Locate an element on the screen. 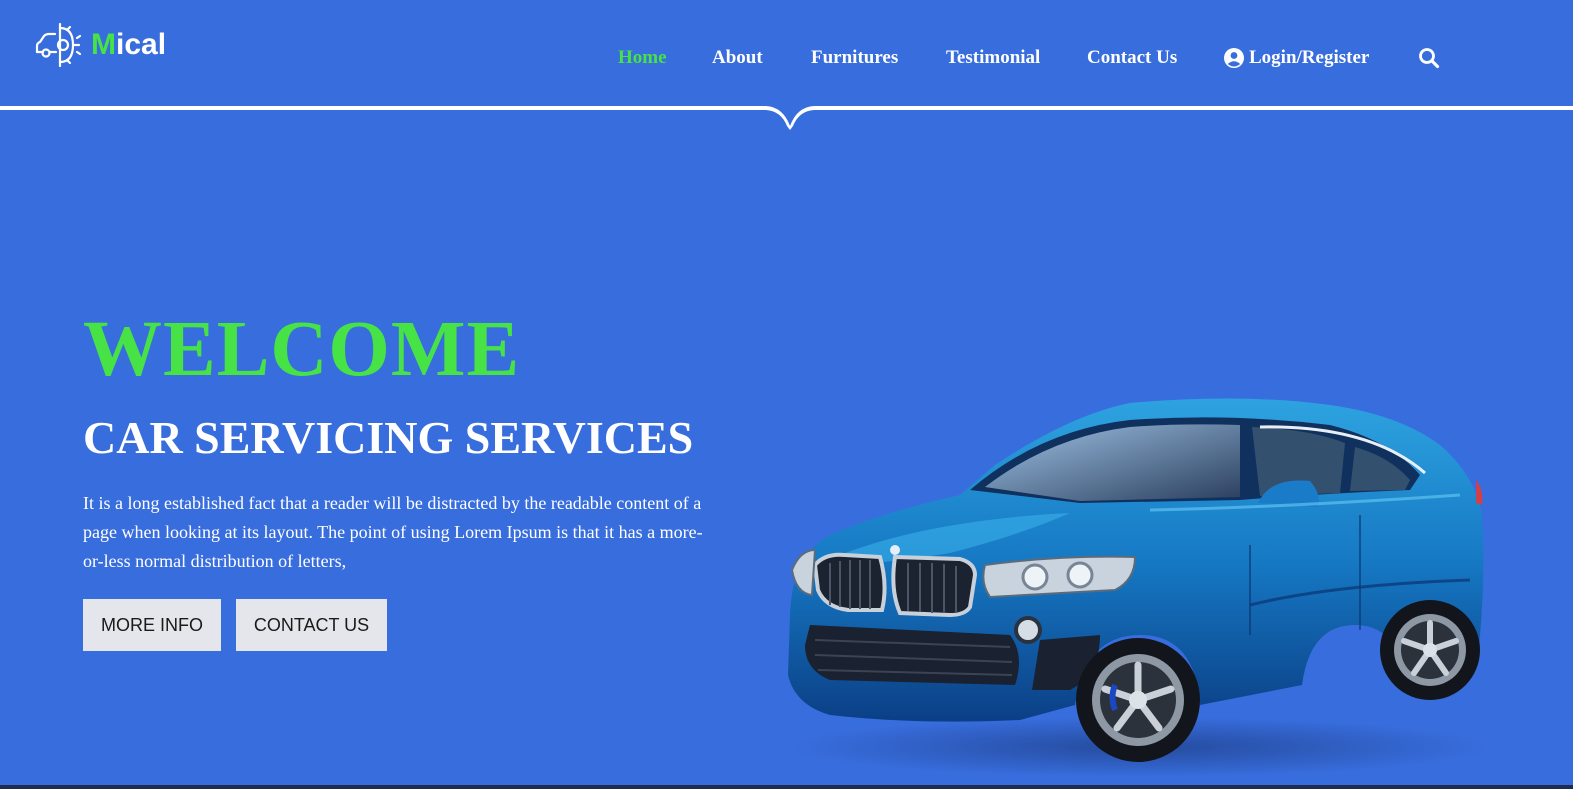 The width and height of the screenshot is (1573, 789). login-register-label: Login/Register is located at coordinates (1309, 57).